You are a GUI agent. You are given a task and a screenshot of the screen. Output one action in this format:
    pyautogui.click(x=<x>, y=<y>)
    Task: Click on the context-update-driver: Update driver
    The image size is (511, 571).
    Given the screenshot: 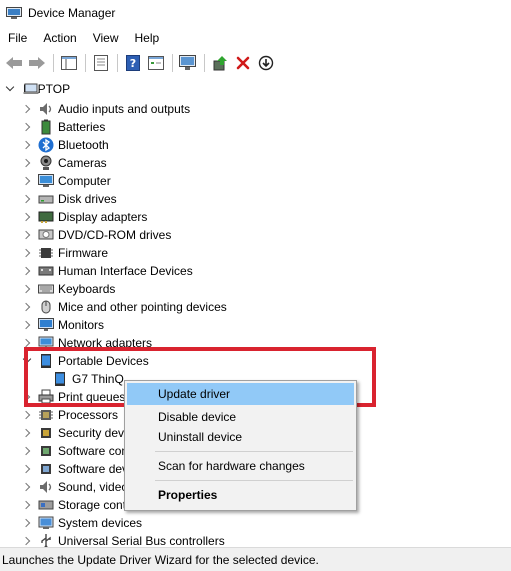 What is the action you would take?
    pyautogui.click(x=240, y=394)
    